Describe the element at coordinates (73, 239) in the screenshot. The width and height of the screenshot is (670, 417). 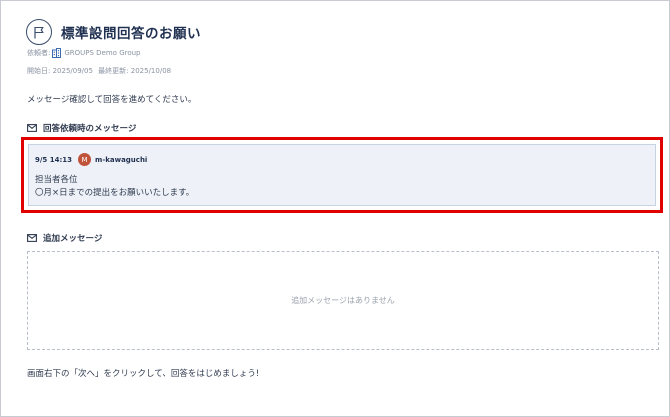
I see `additional-message-heading-label: 追加メッセージ` at that location.